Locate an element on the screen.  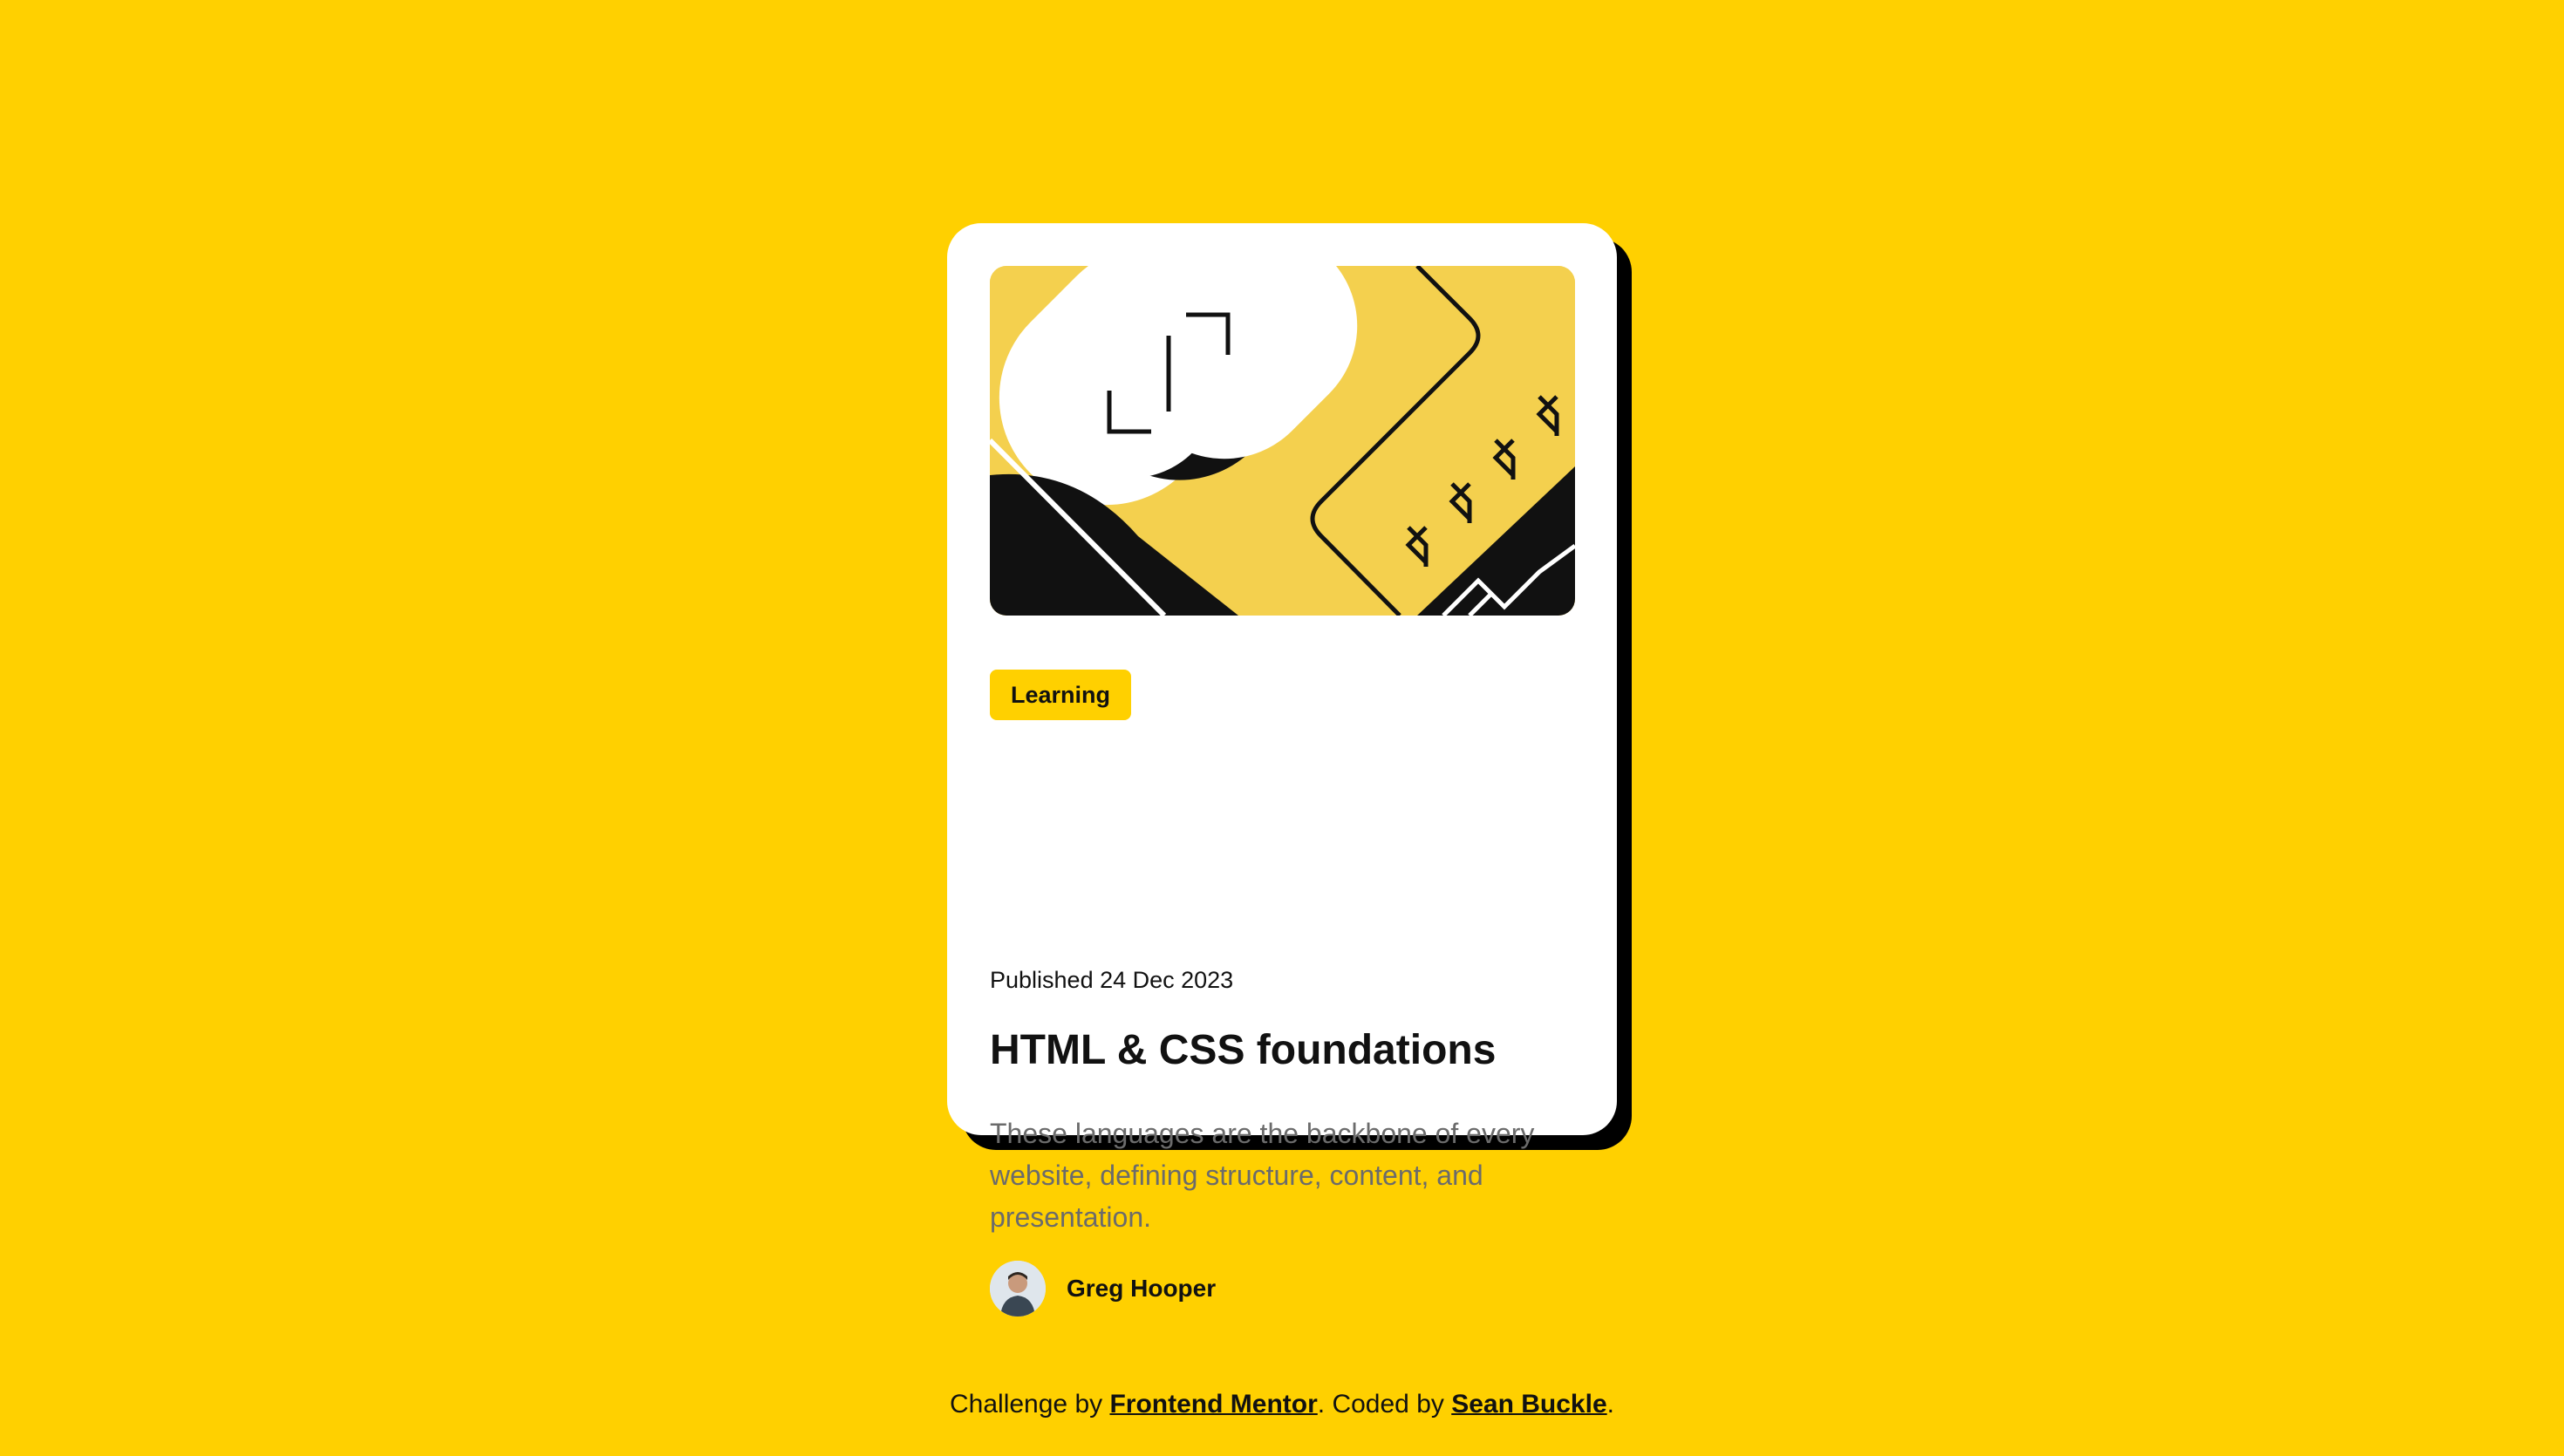
user-avatar-icon is located at coordinates (1018, 1289).